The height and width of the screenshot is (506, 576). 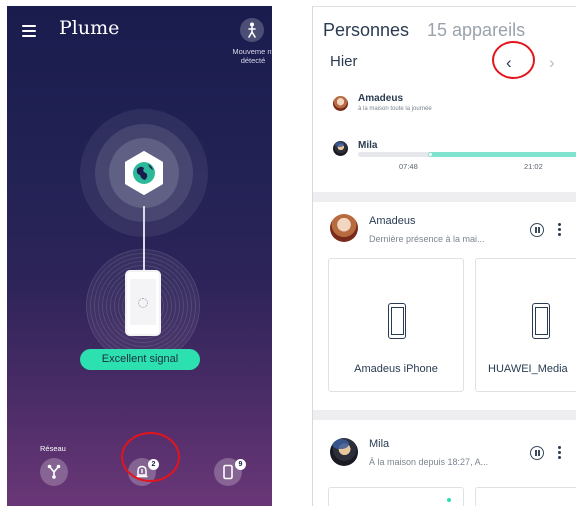 What do you see at coordinates (252, 30) in the screenshot?
I see `motion-detected-icon` at bounding box center [252, 30].